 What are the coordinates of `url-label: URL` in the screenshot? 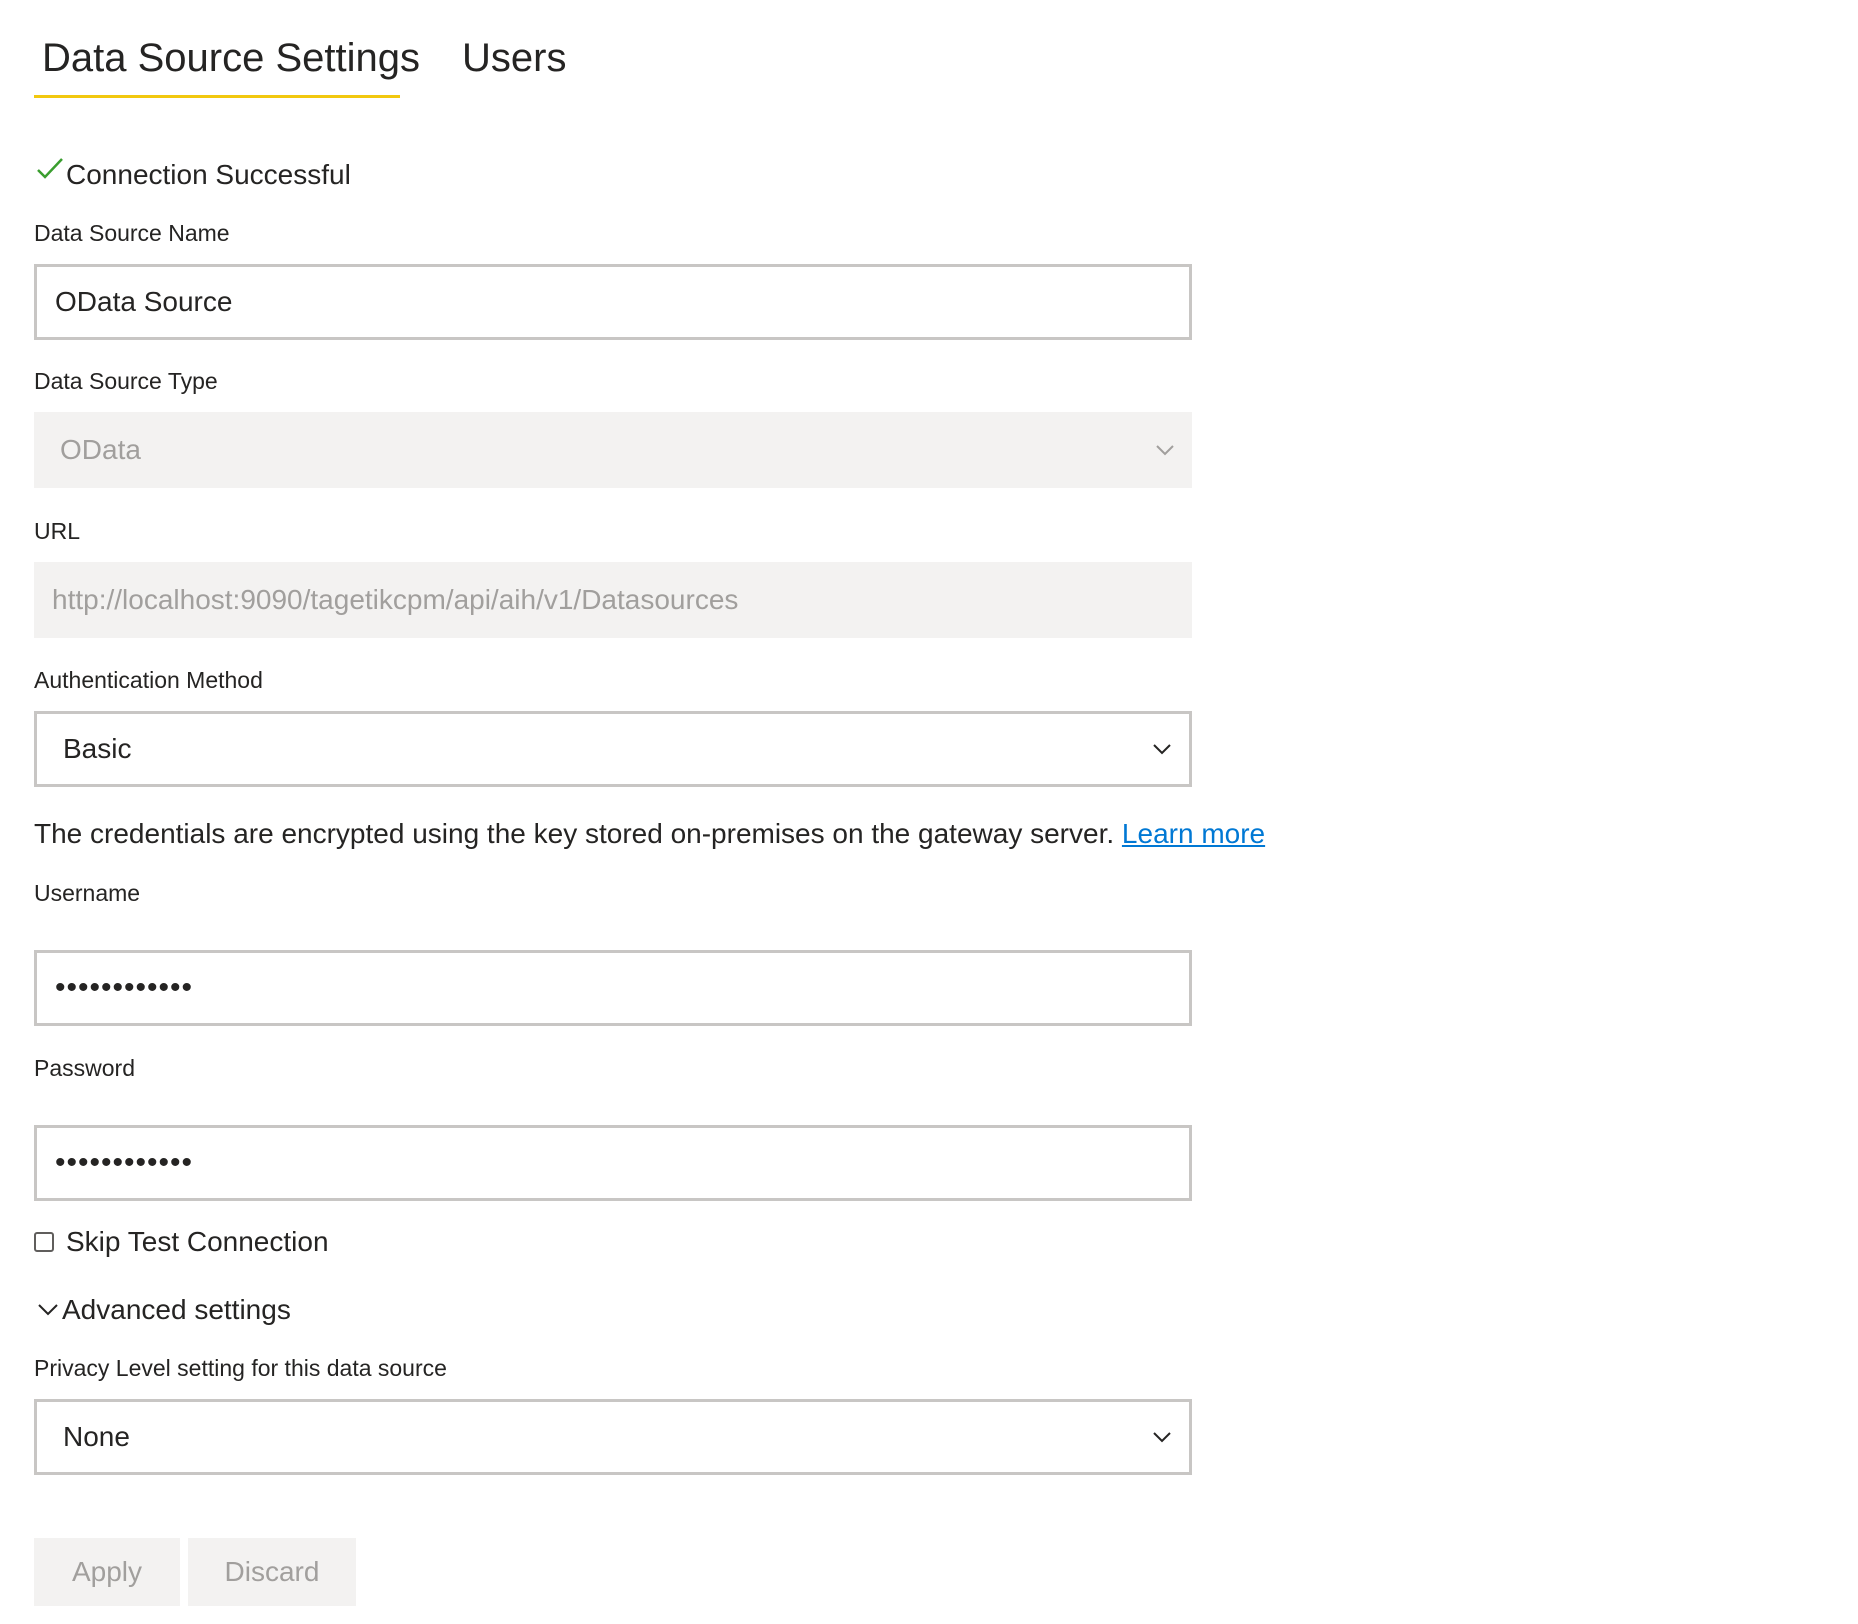 It's located at (57, 531).